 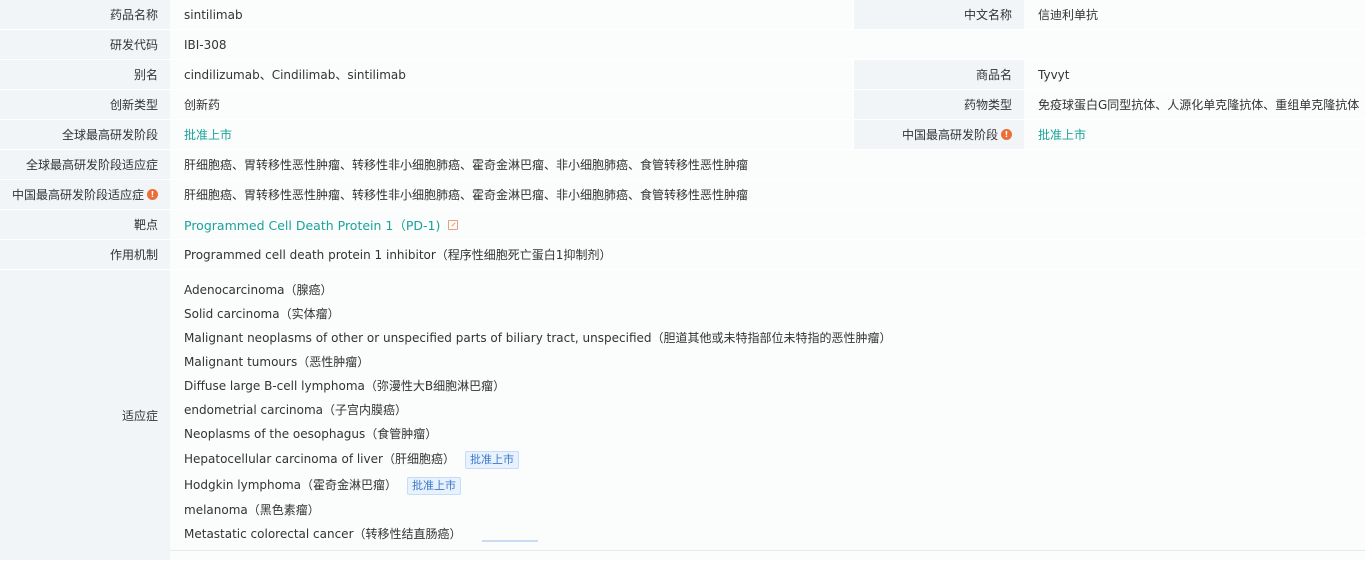 I want to click on list-item: Metastatic colorectal cancer（转移性结直肠癌）, so click(x=323, y=534).